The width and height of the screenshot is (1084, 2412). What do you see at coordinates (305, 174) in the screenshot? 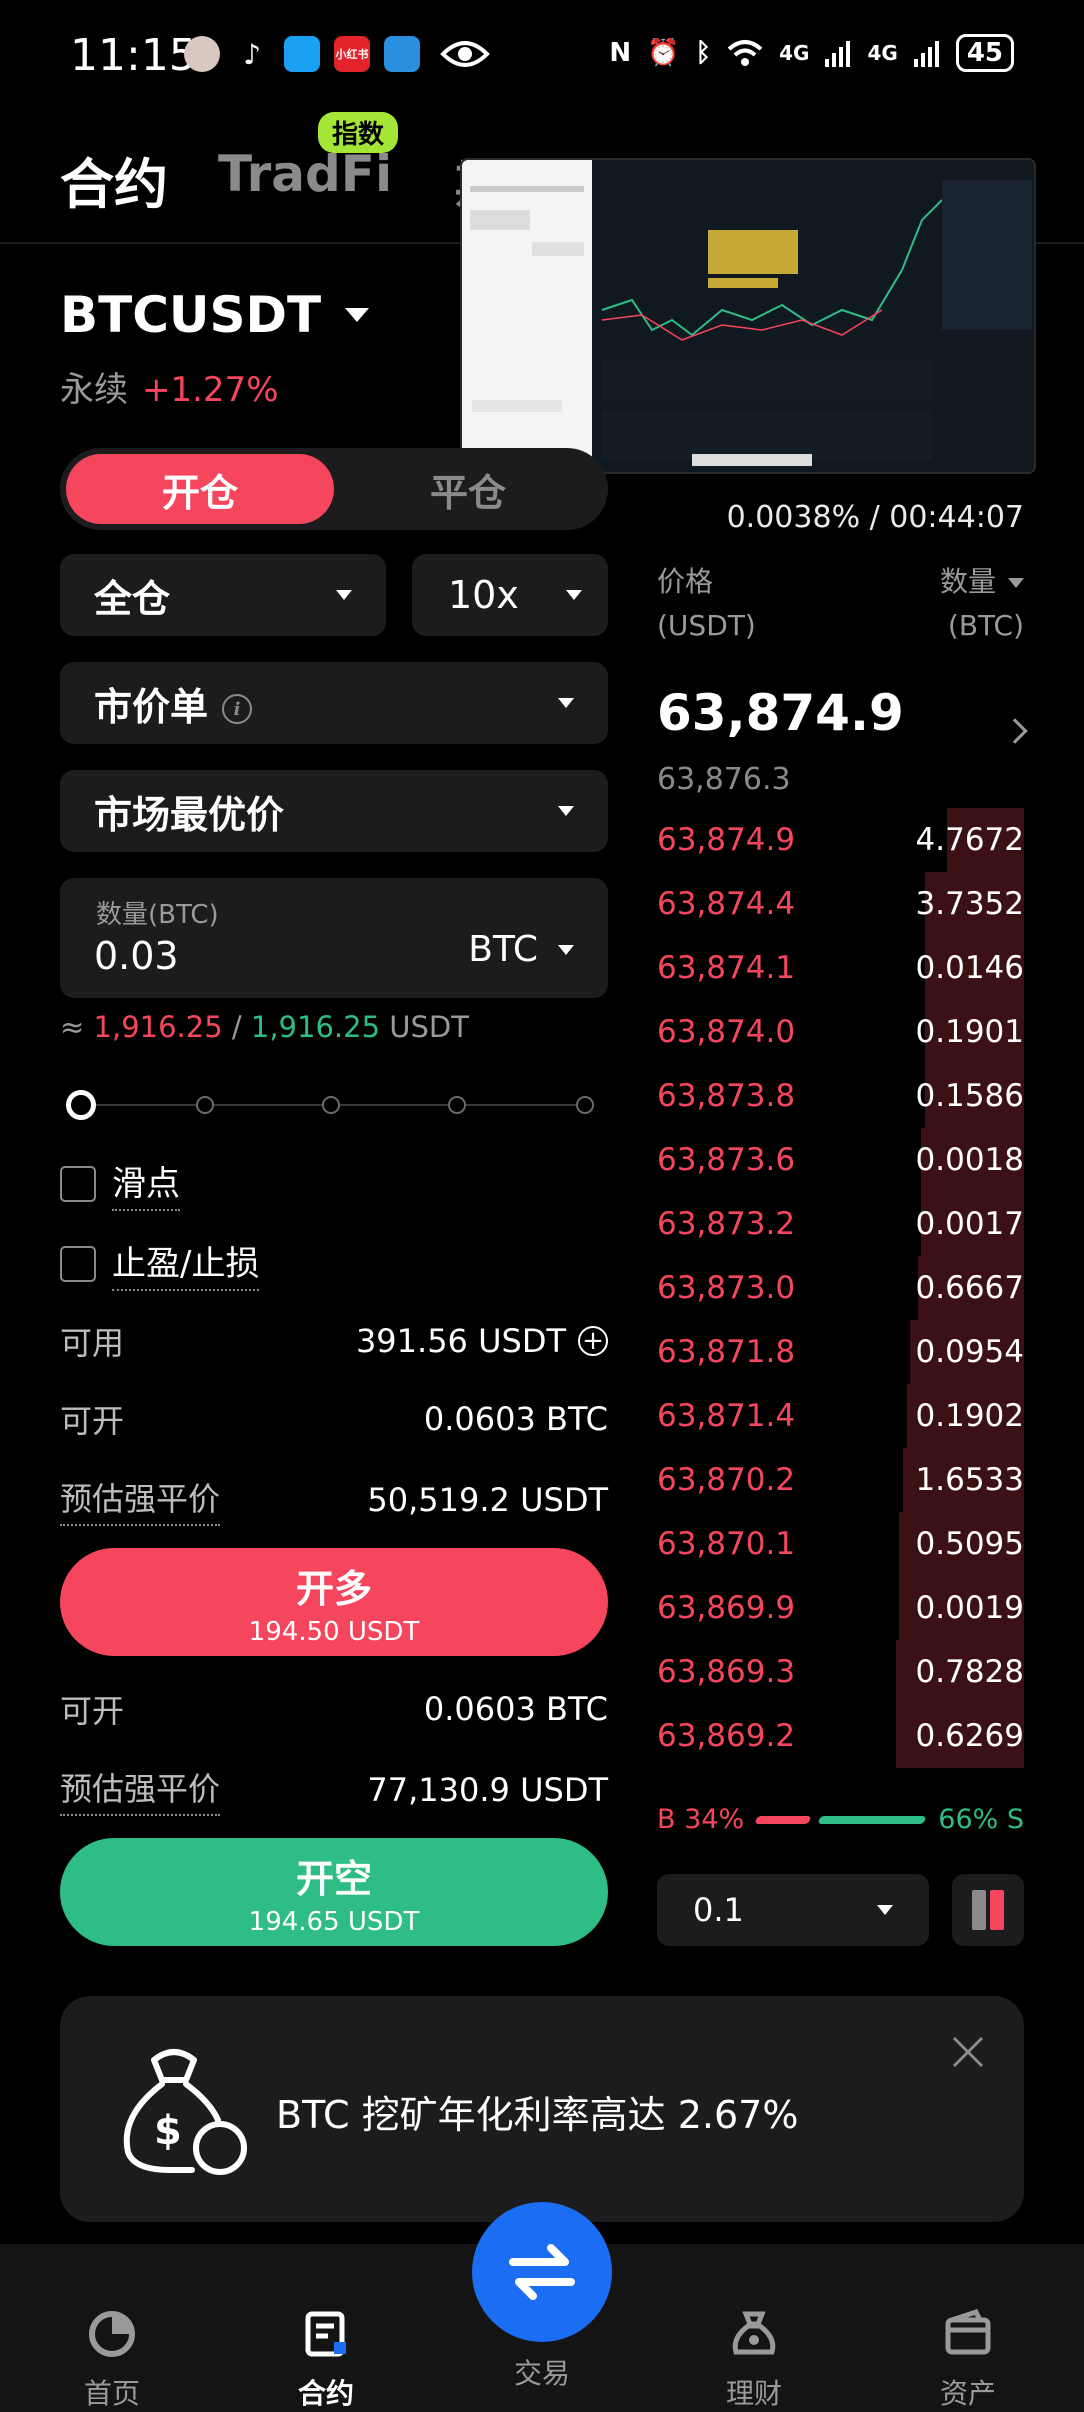
I see `tab-tradfi: TradFi` at bounding box center [305, 174].